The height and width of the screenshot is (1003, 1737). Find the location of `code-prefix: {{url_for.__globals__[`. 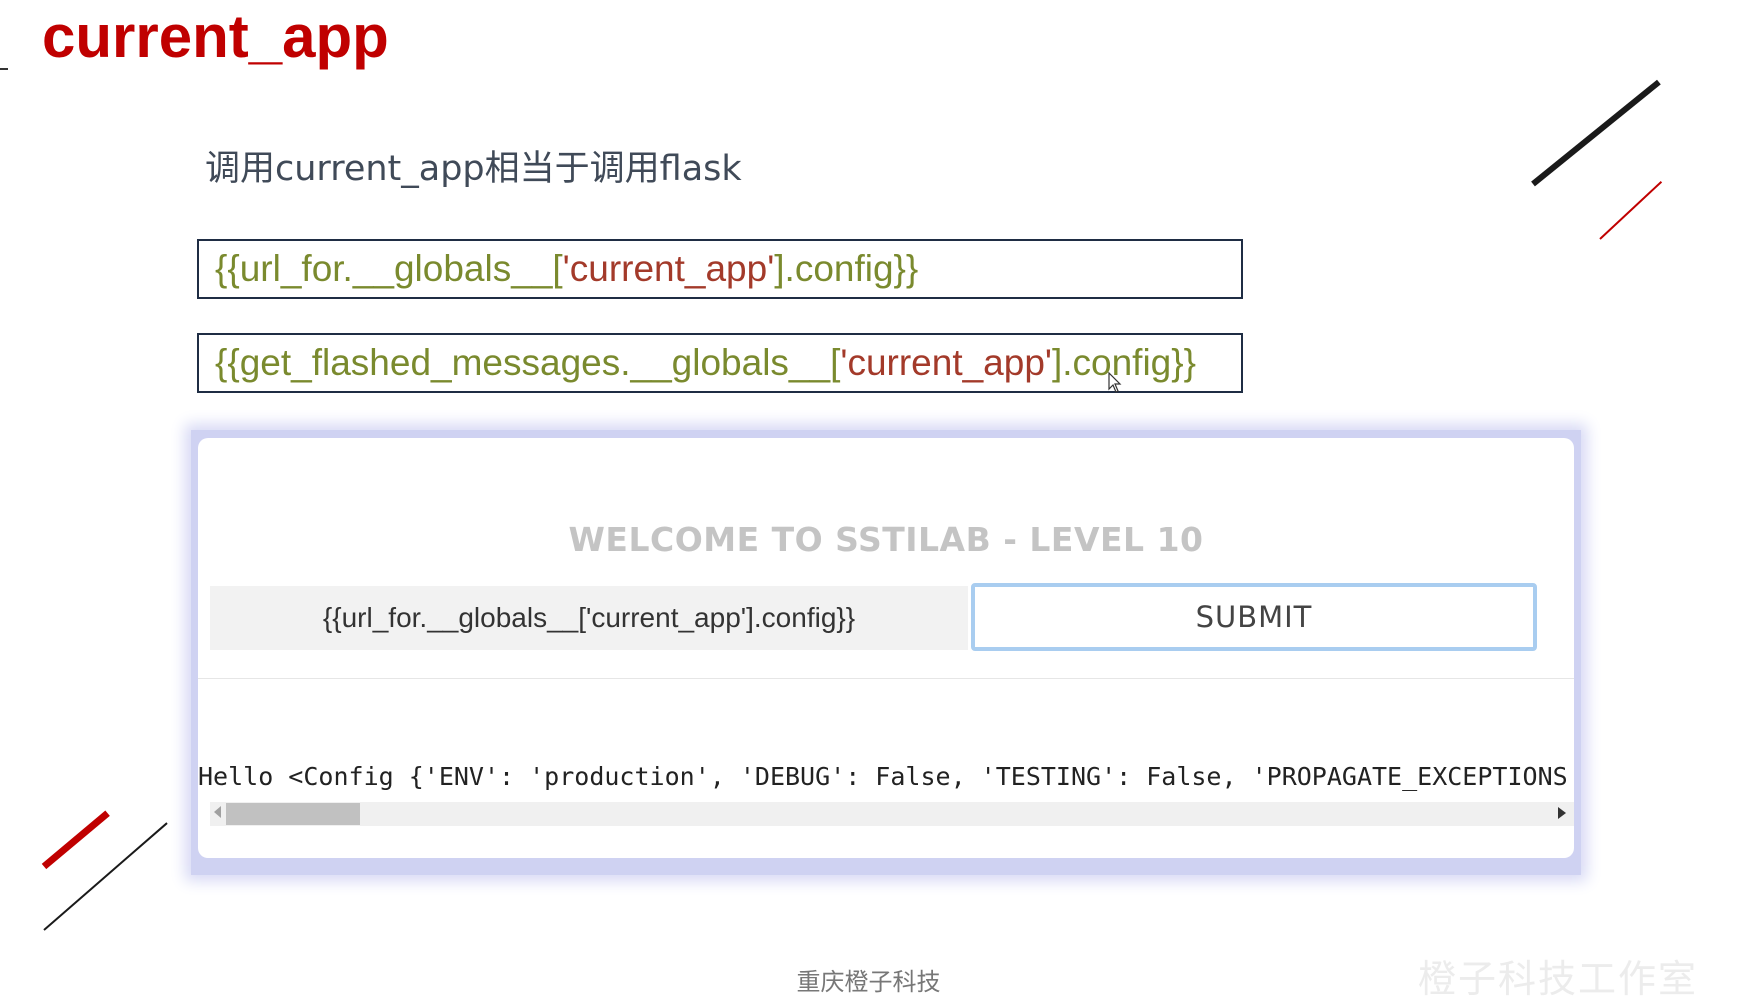

code-prefix: {{url_for.__globals__[ is located at coordinates (389, 268).